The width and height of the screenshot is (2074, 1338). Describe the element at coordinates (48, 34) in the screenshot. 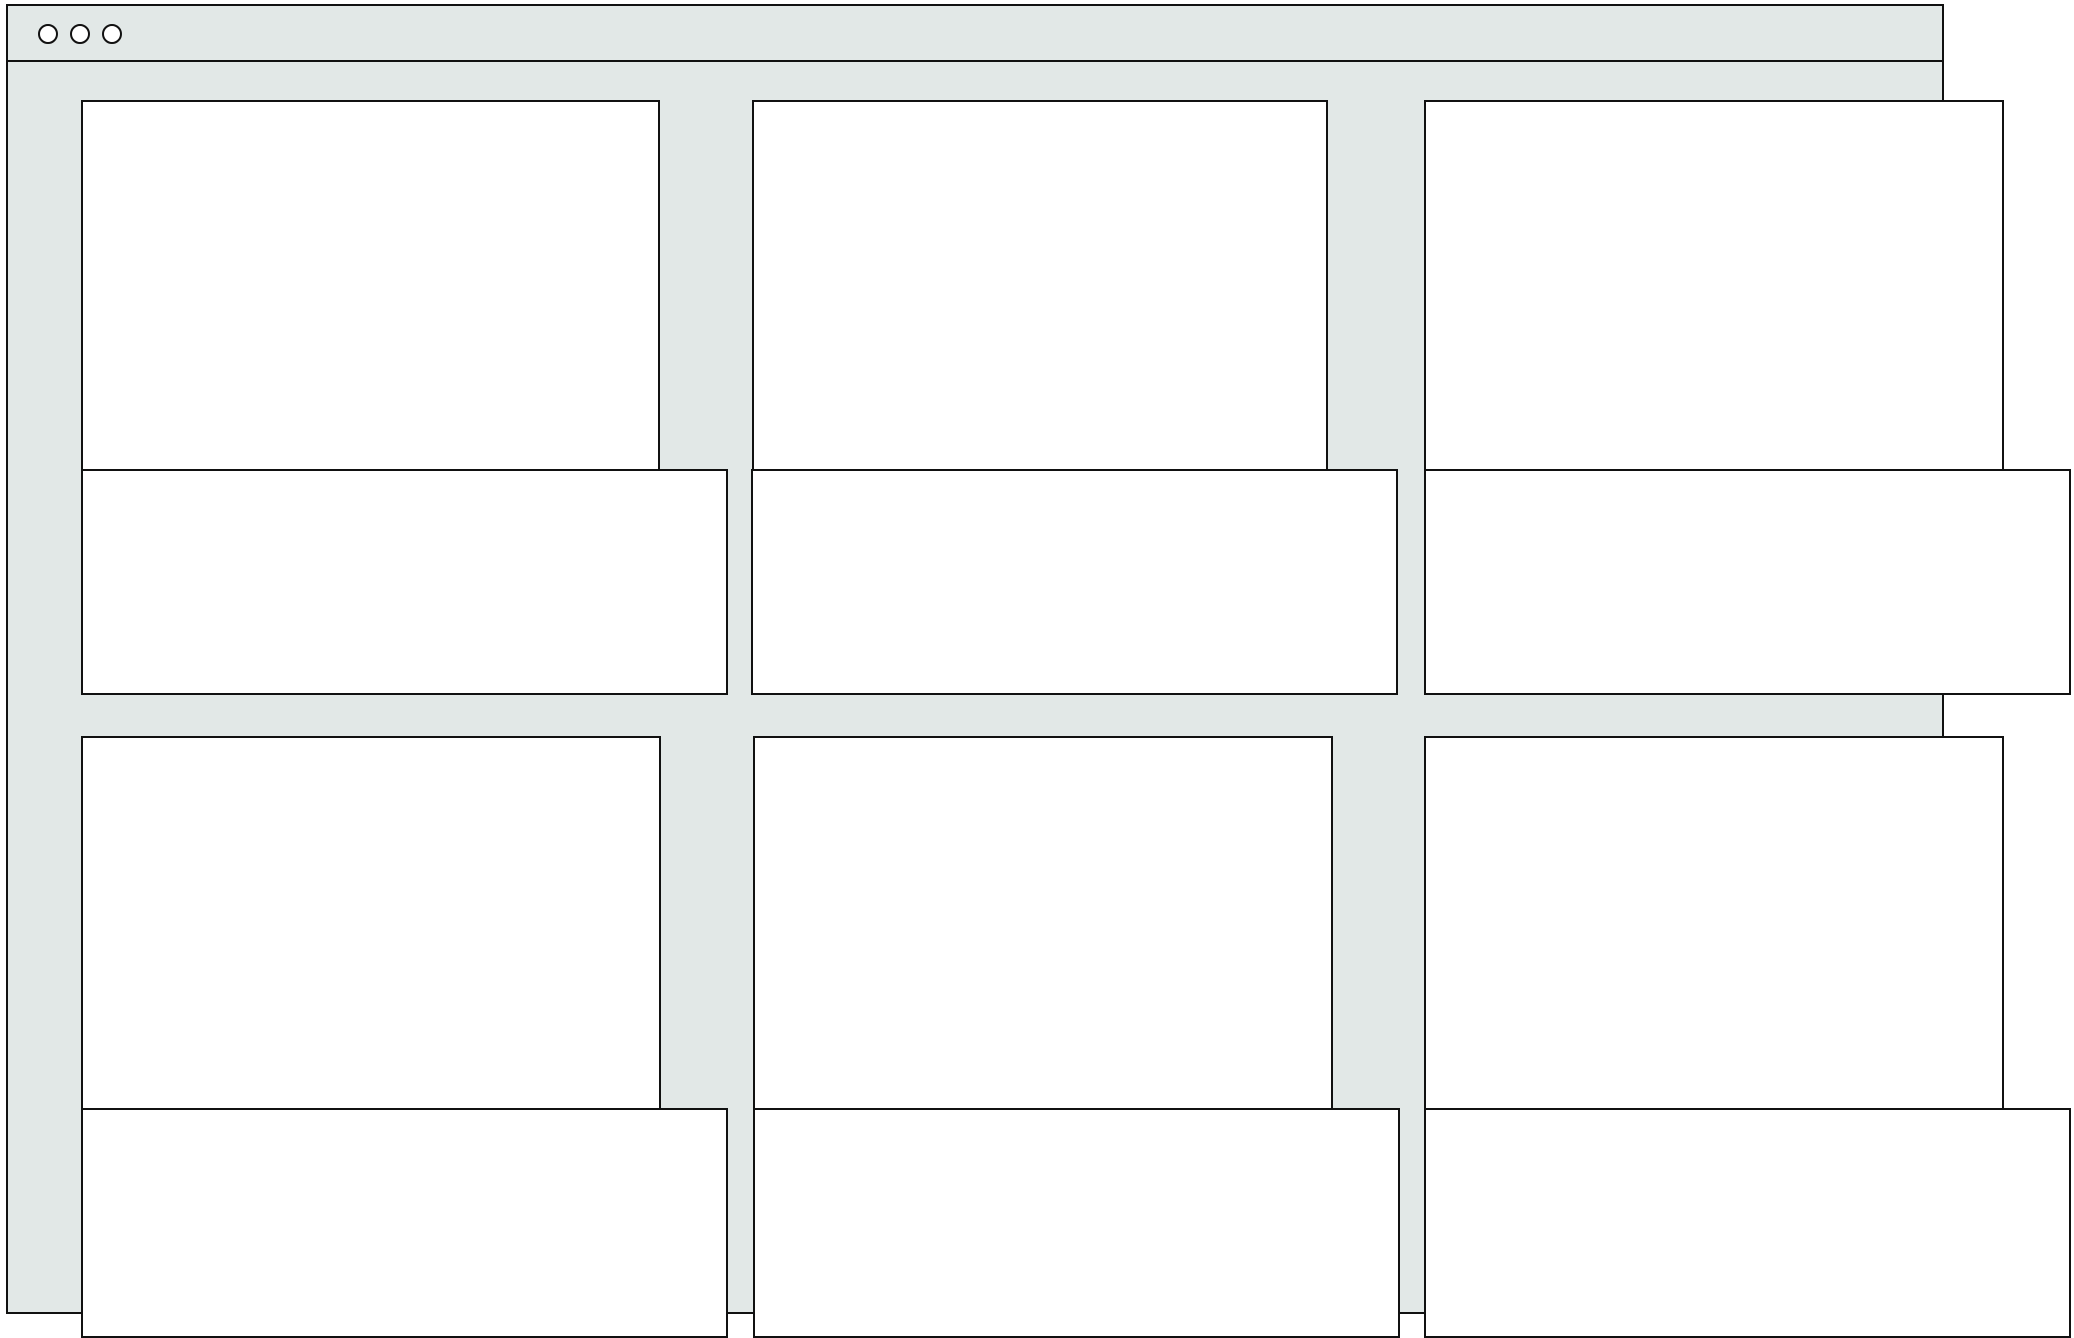

I see `close-window-icon` at that location.